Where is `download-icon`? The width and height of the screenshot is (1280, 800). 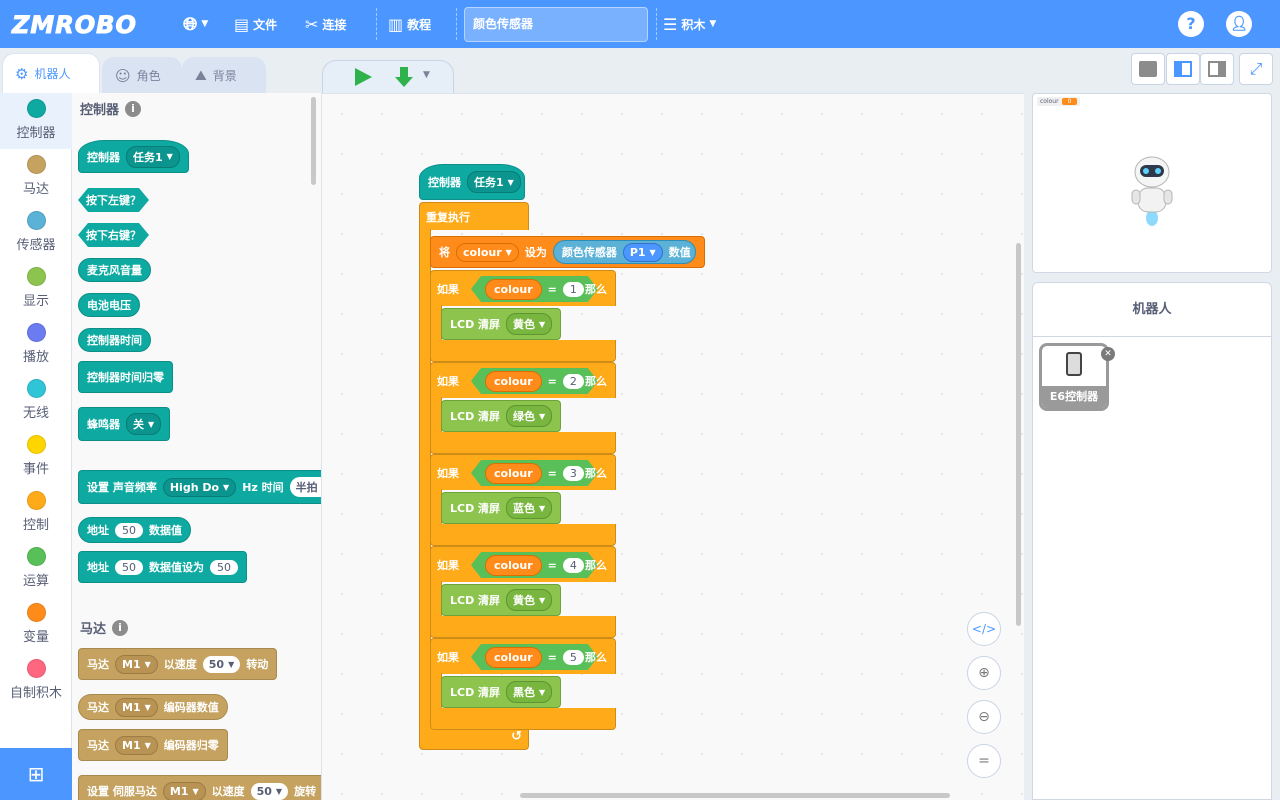 download-icon is located at coordinates (404, 77).